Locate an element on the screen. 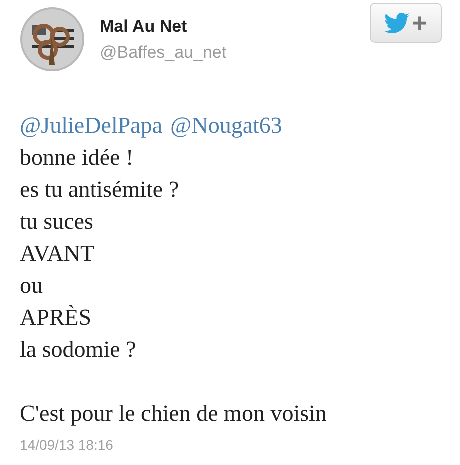 Image resolution: width=460 pixels, height=465 pixels. follow-button: + is located at coordinates (406, 23).